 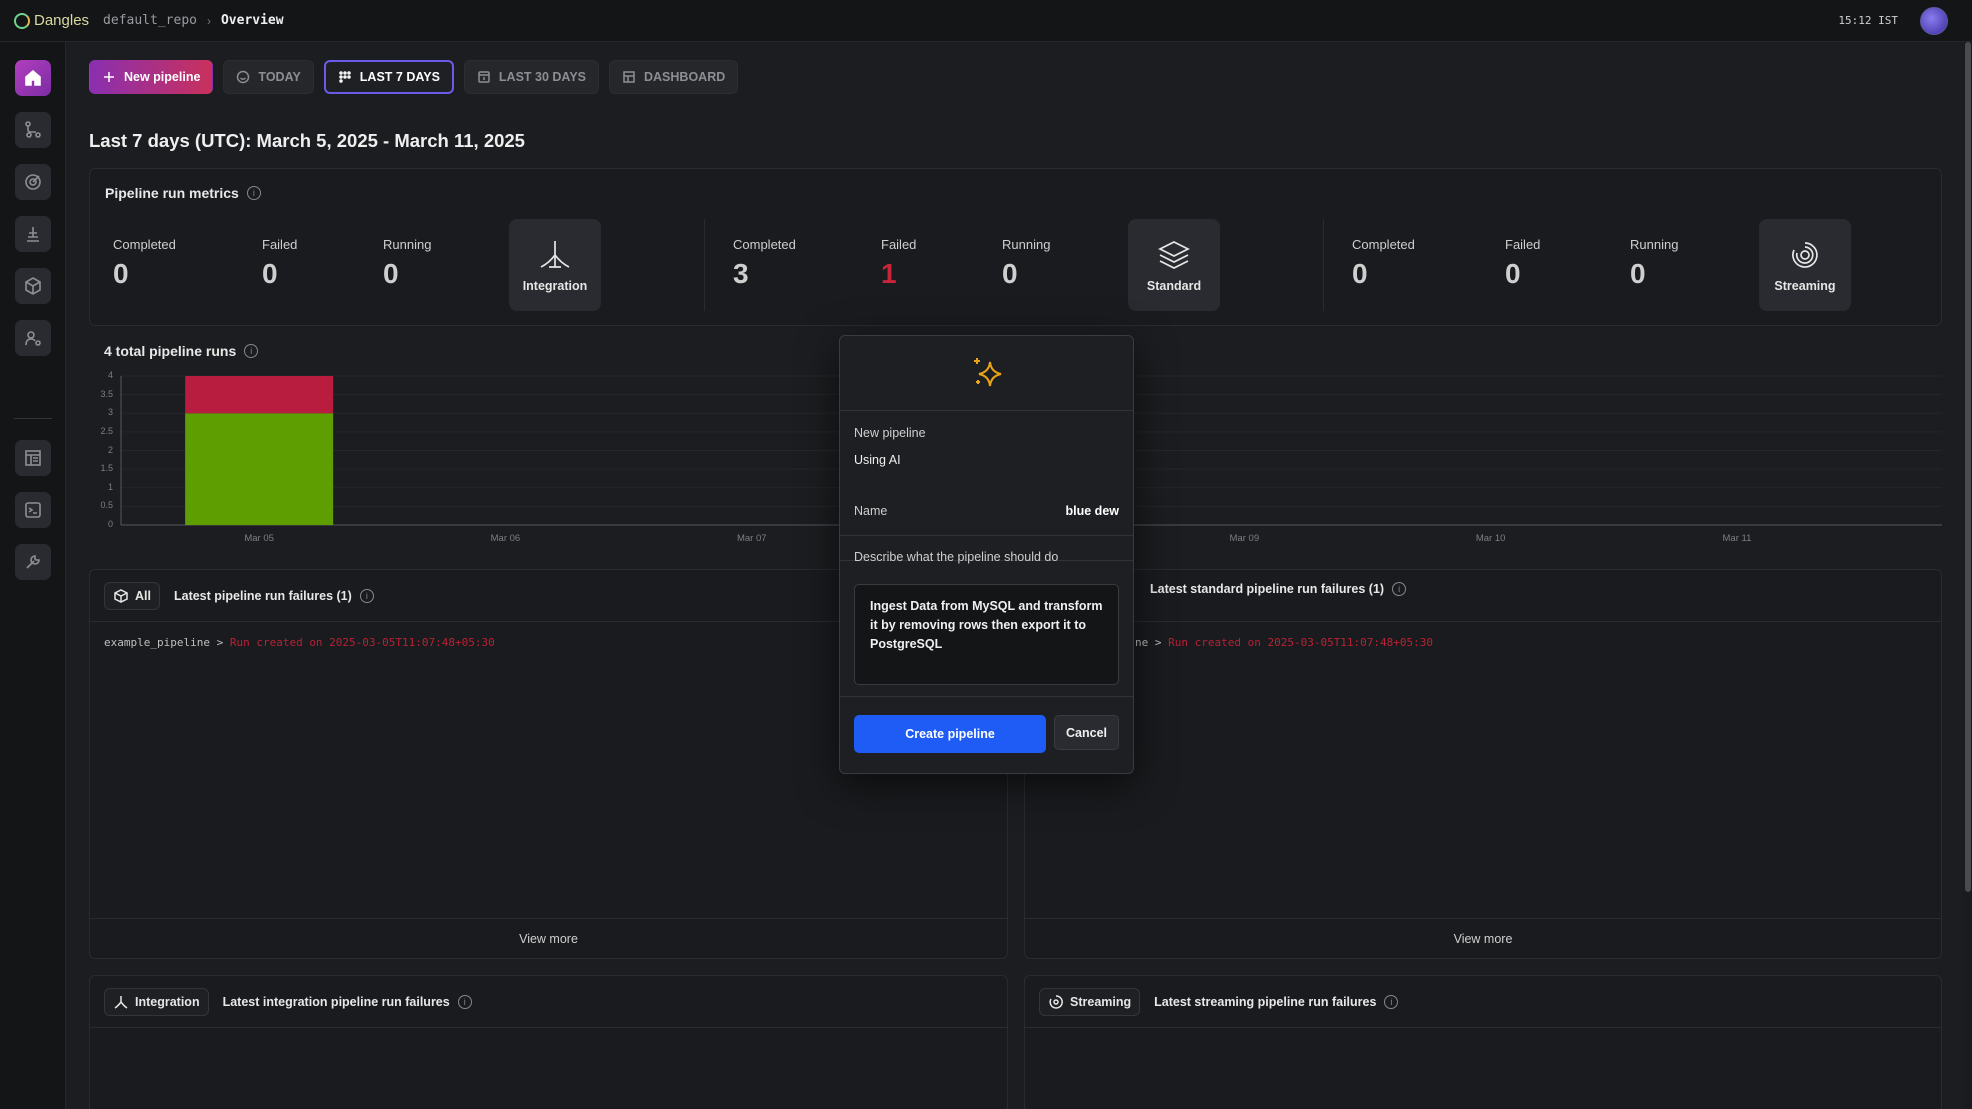 I want to click on sidebar-item-pipelines, so click(x=33, y=130).